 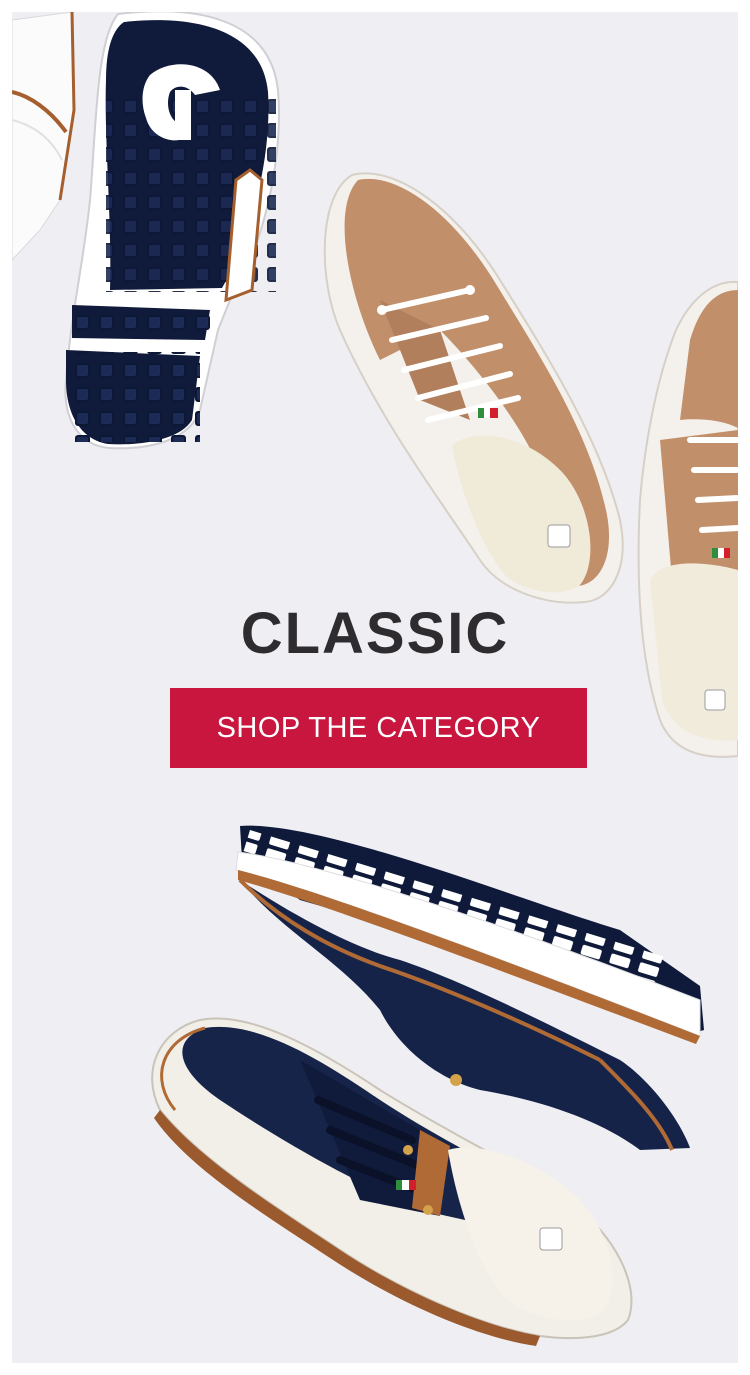 I want to click on tan-shoe-right, so click(x=687, y=519).